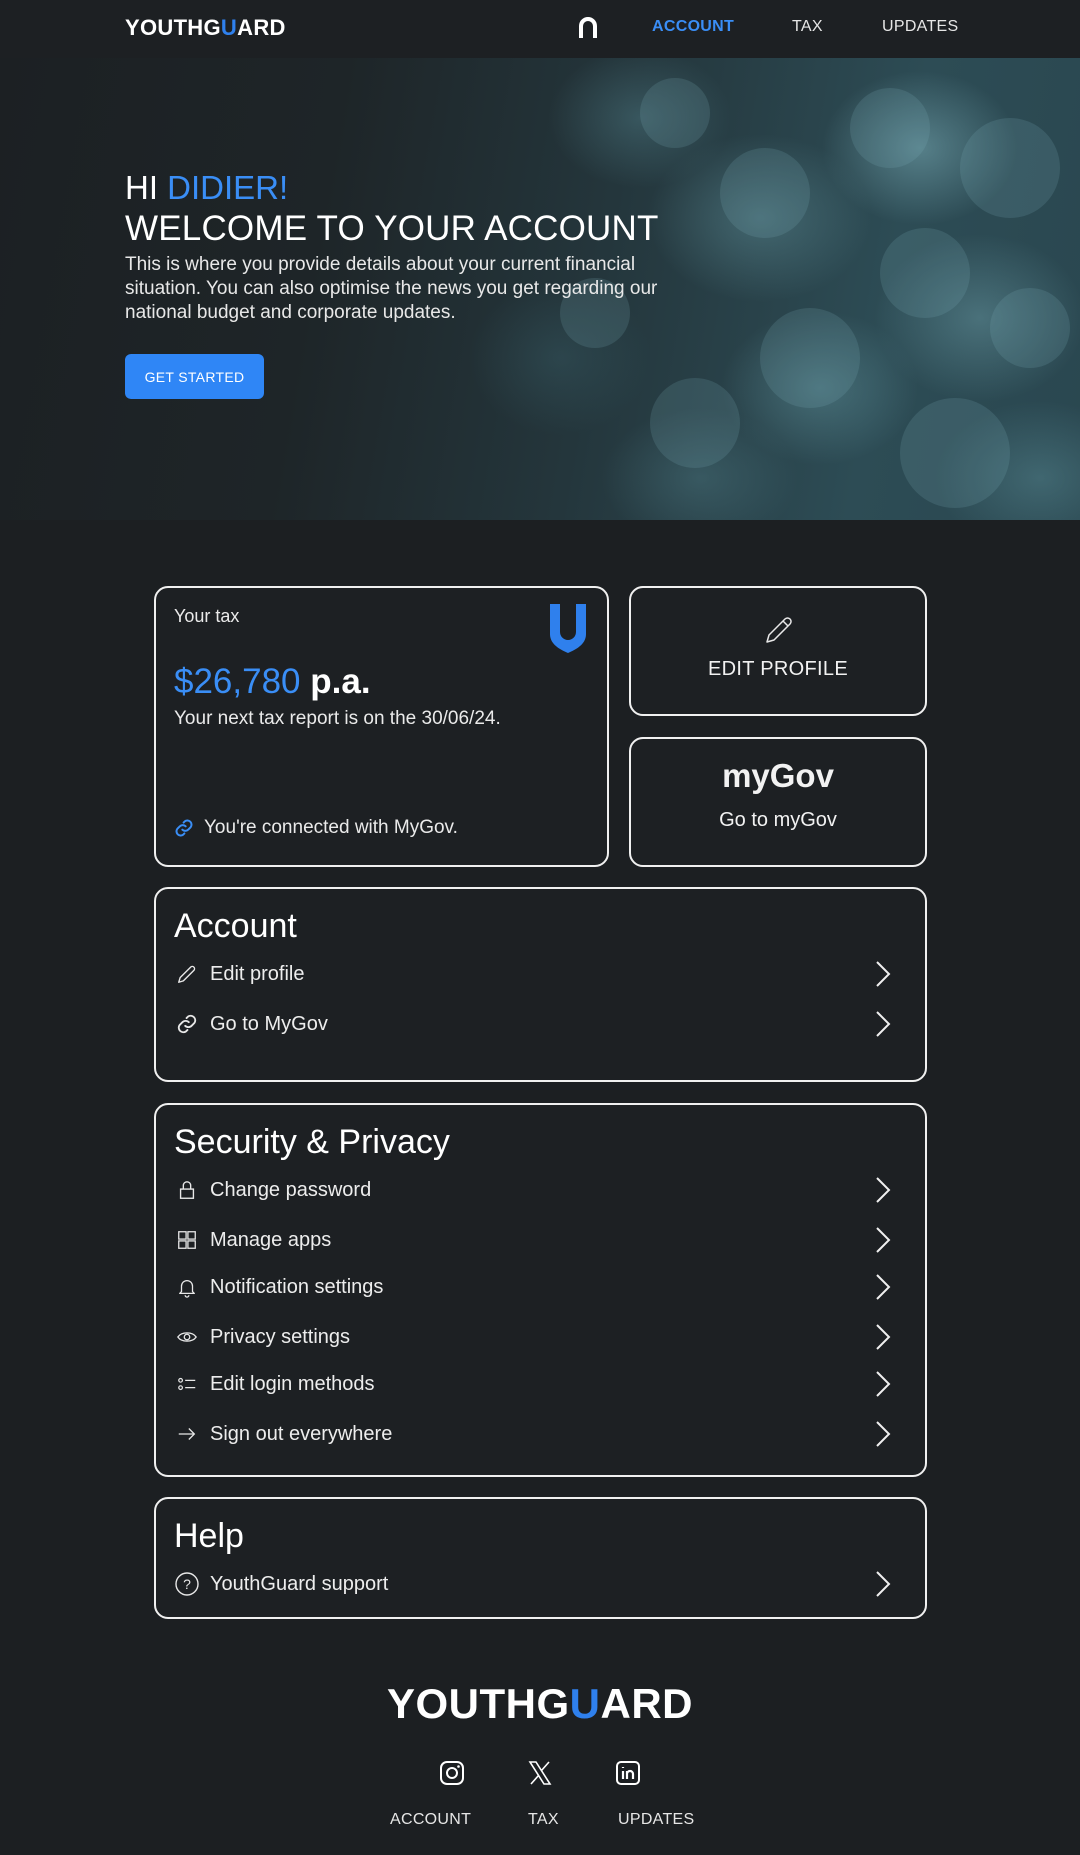  What do you see at coordinates (269, 1023) in the screenshot?
I see `row-label: Go to MyGov` at bounding box center [269, 1023].